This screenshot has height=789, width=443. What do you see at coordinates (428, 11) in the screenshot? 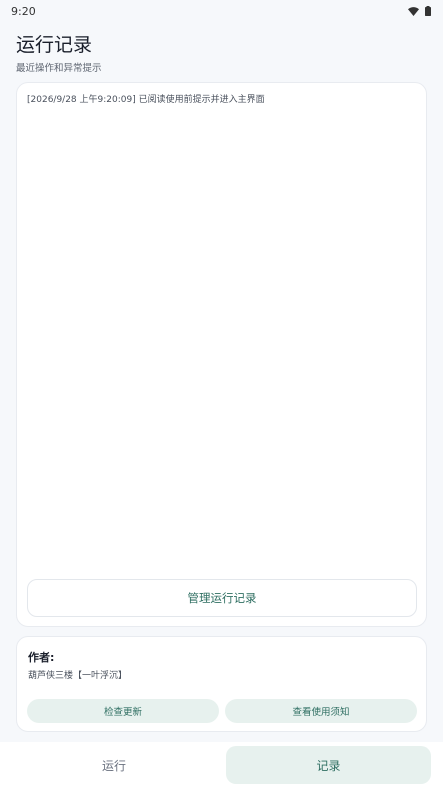
I see `battery-icon` at bounding box center [428, 11].